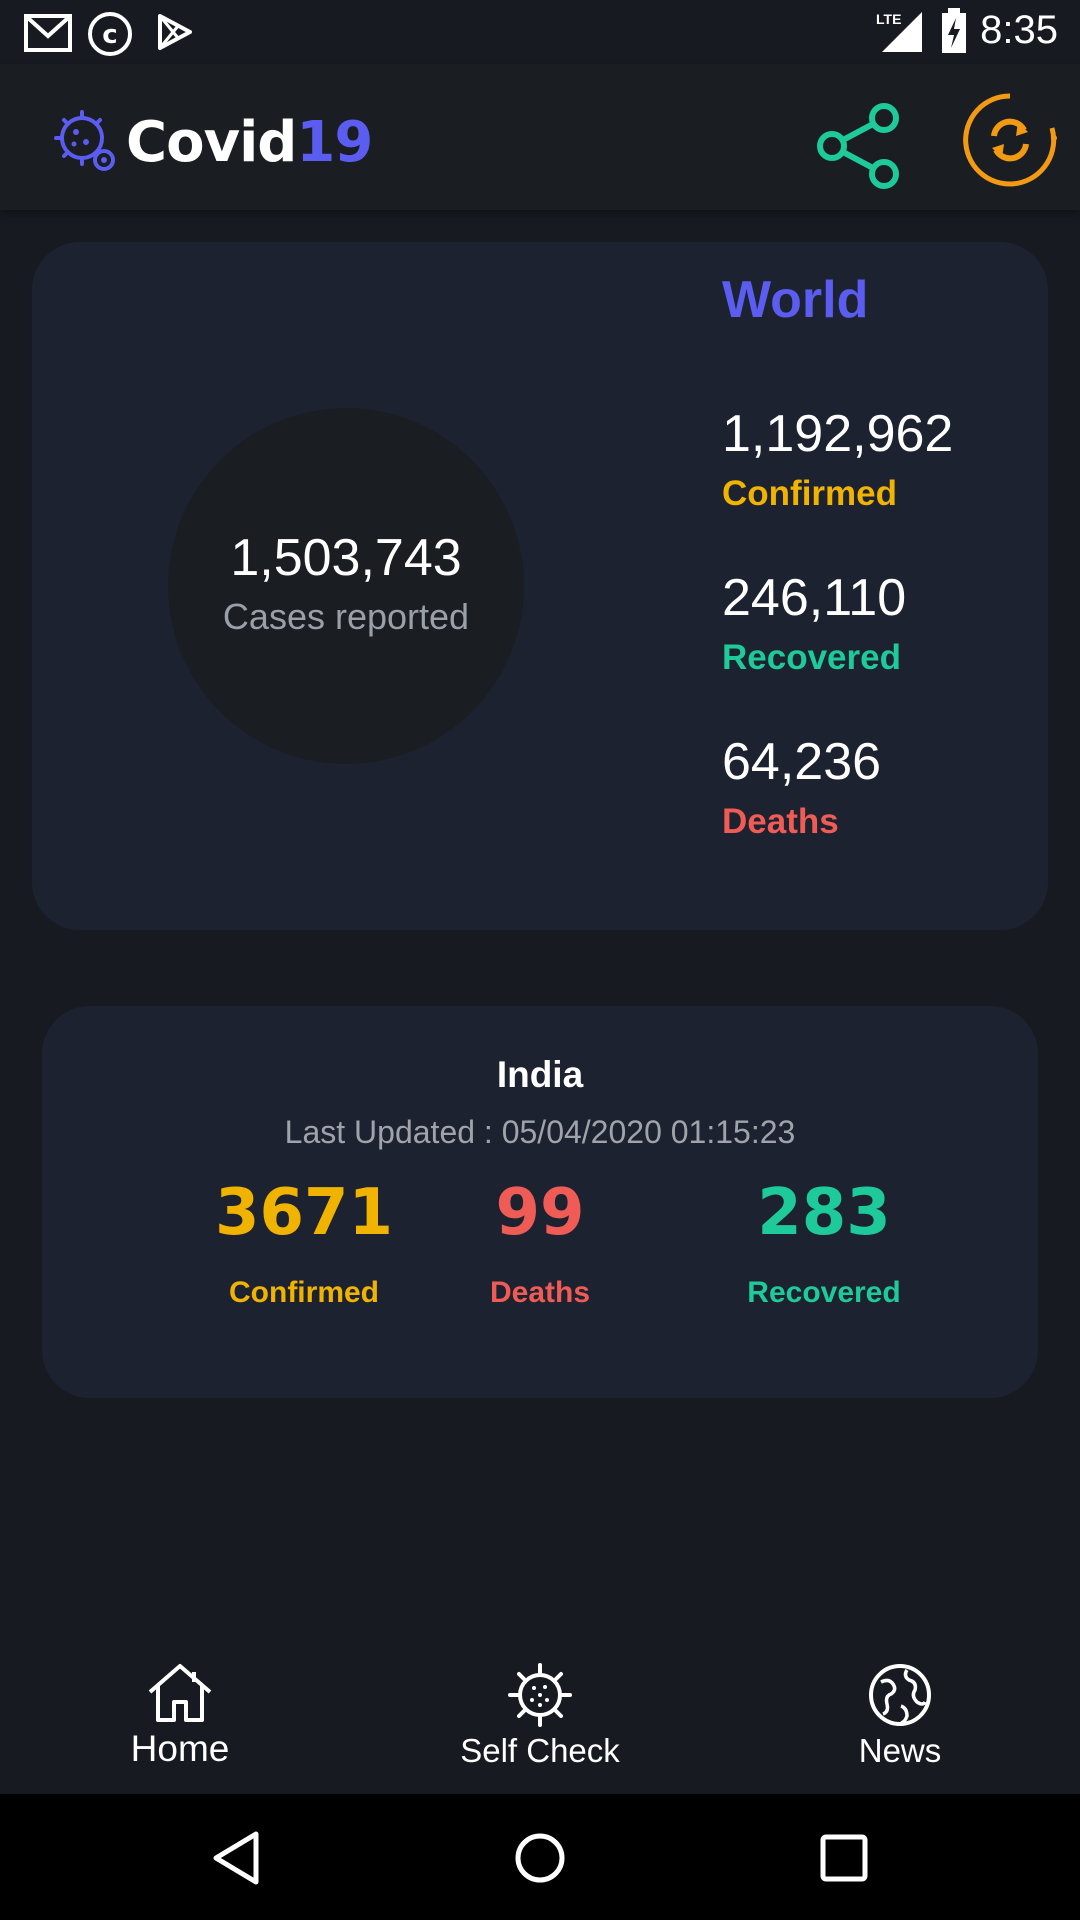  Describe the element at coordinates (900, 1695) in the screenshot. I see `globe-icon` at that location.